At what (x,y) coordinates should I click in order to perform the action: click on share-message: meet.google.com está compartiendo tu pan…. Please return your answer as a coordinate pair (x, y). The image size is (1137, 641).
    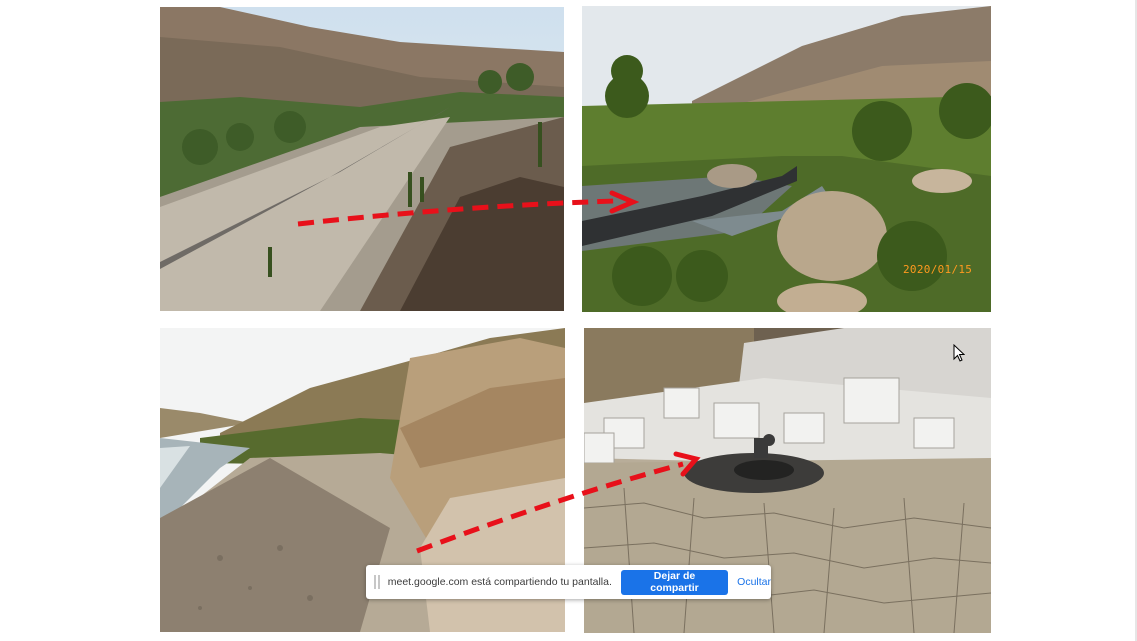
    Looking at the image, I should click on (499, 582).